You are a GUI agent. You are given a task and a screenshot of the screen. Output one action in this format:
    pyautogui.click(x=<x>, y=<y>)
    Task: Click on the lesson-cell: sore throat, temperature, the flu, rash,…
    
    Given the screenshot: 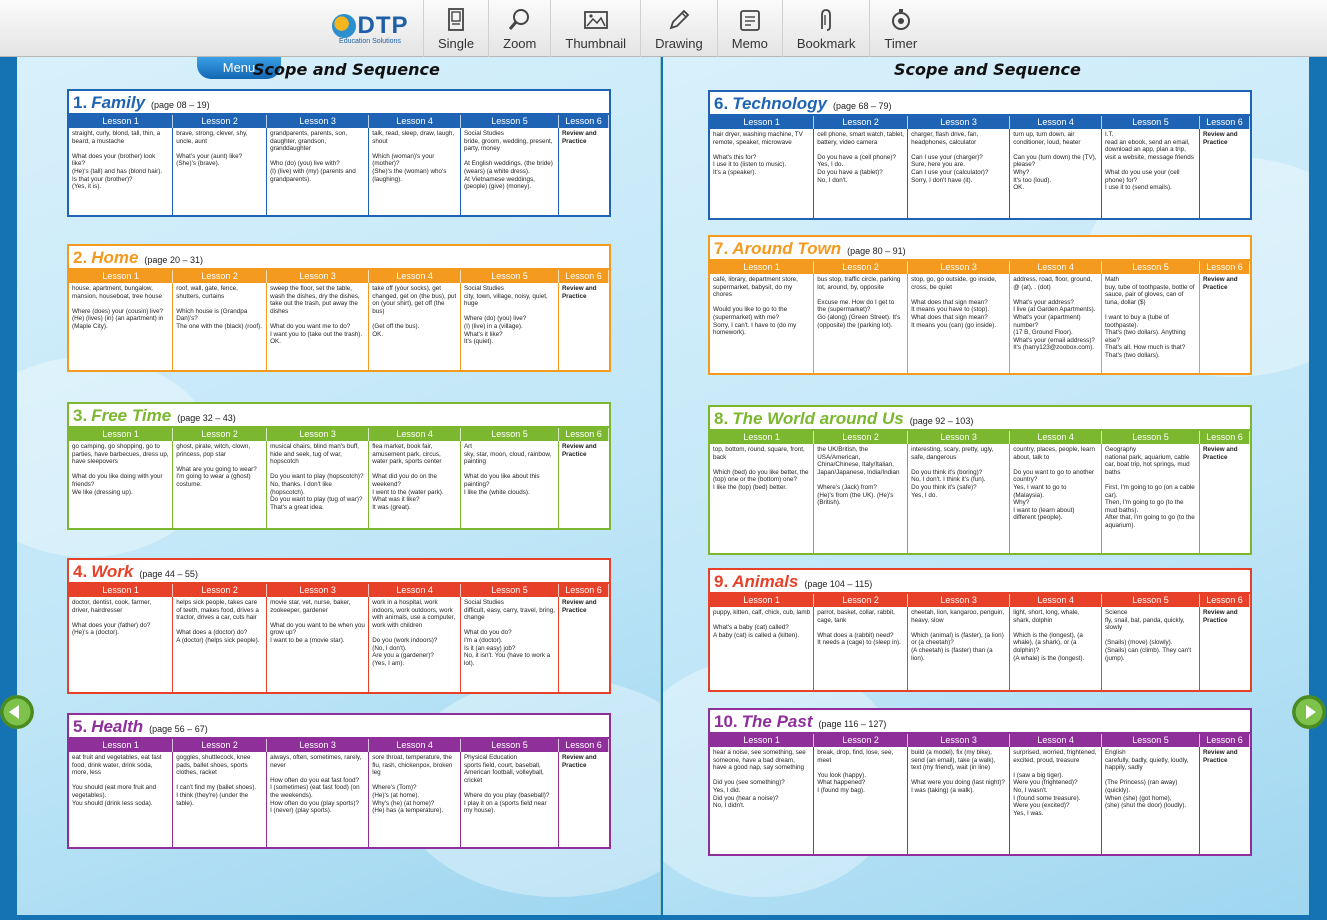 What is the action you would take?
    pyautogui.click(x=415, y=799)
    